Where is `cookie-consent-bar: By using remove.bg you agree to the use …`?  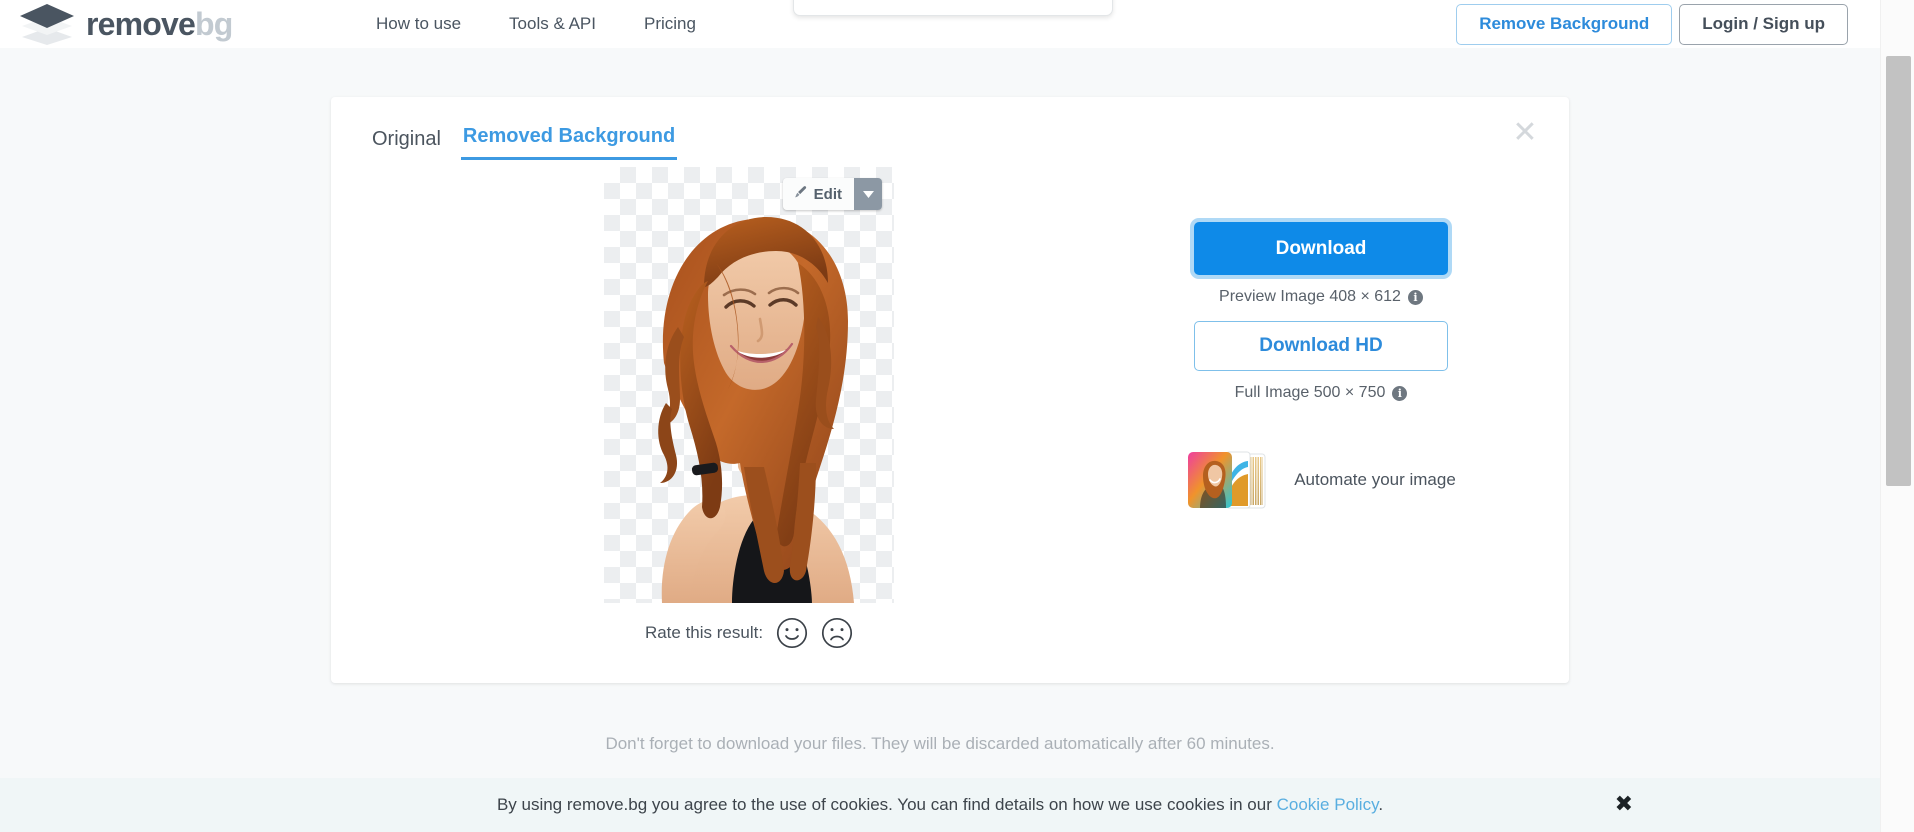 cookie-consent-bar: By using remove.bg you agree to the use … is located at coordinates (940, 805).